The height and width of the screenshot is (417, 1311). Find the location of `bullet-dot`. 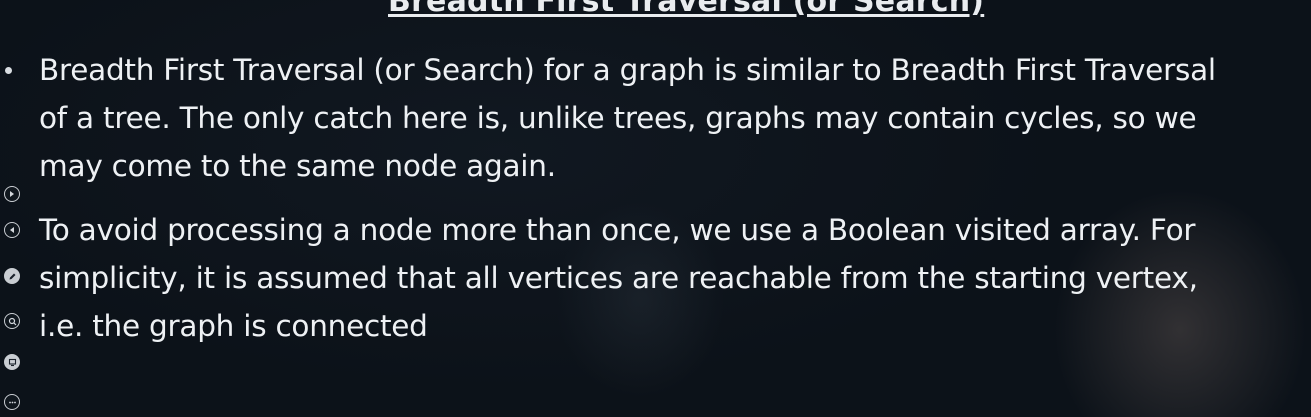

bullet-dot is located at coordinates (8, 70).